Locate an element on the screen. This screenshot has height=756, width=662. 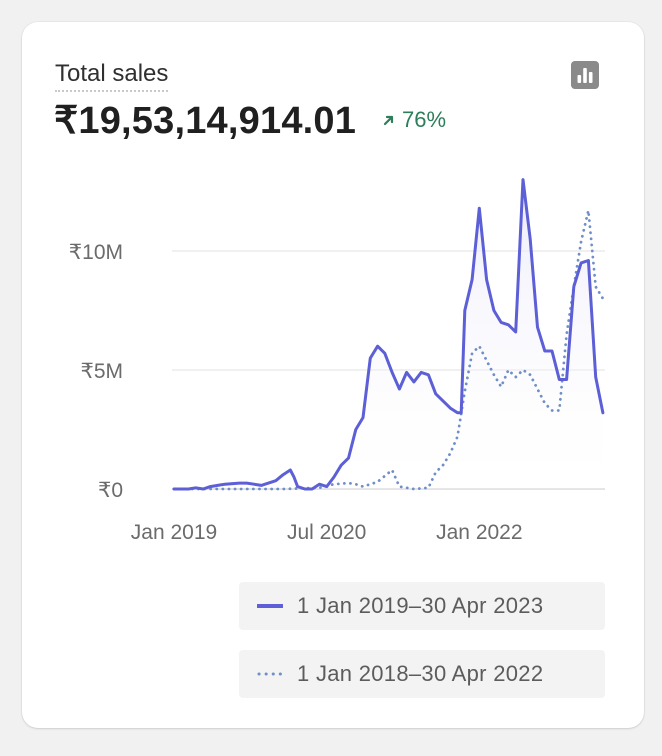
x-tick-label: Jan 2019 is located at coordinates (174, 532).